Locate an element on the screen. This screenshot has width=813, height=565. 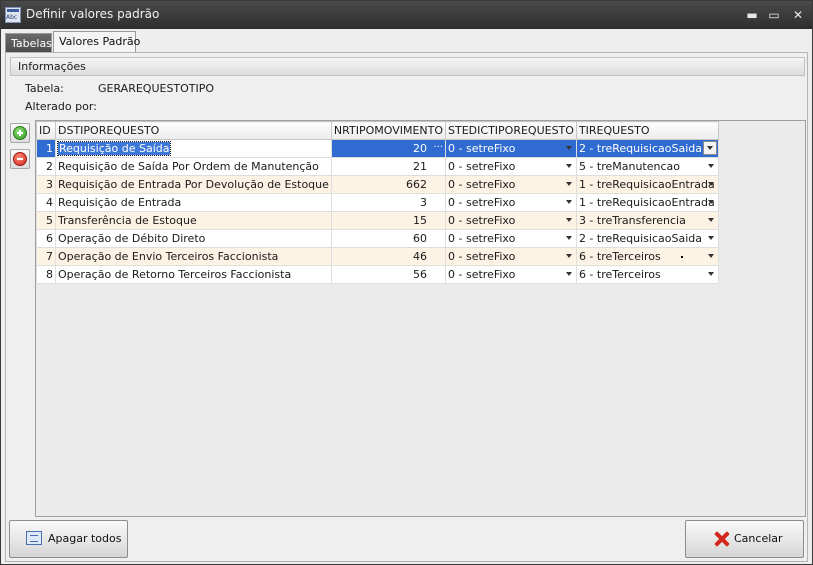
quantity-value: 56 is located at coordinates (420, 274).